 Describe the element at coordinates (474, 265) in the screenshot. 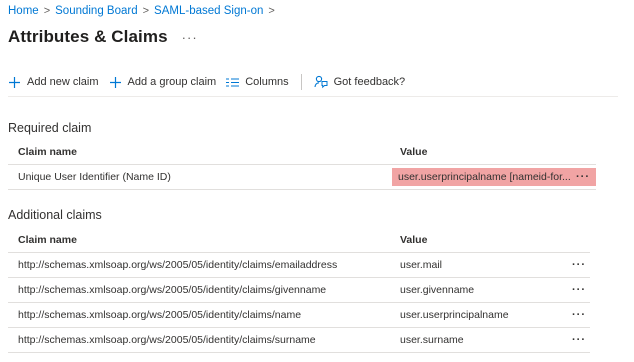

I see `claim-value-cell: user.mail` at that location.